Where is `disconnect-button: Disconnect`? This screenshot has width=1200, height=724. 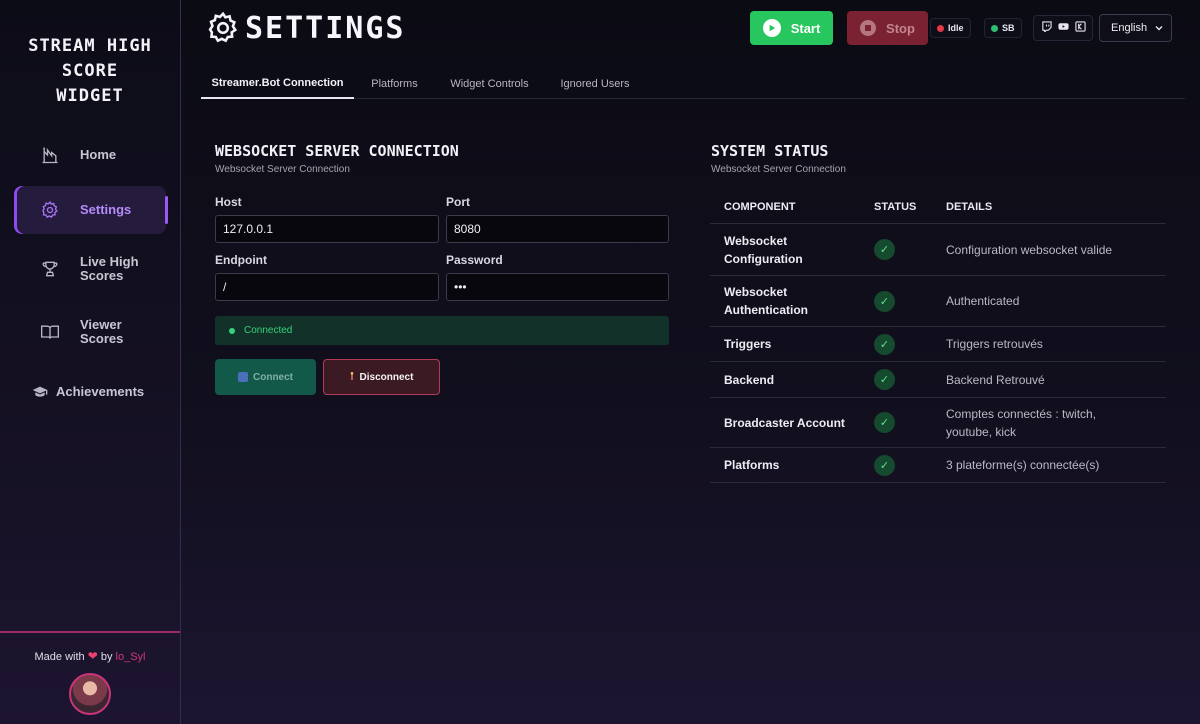 disconnect-button: Disconnect is located at coordinates (381, 377).